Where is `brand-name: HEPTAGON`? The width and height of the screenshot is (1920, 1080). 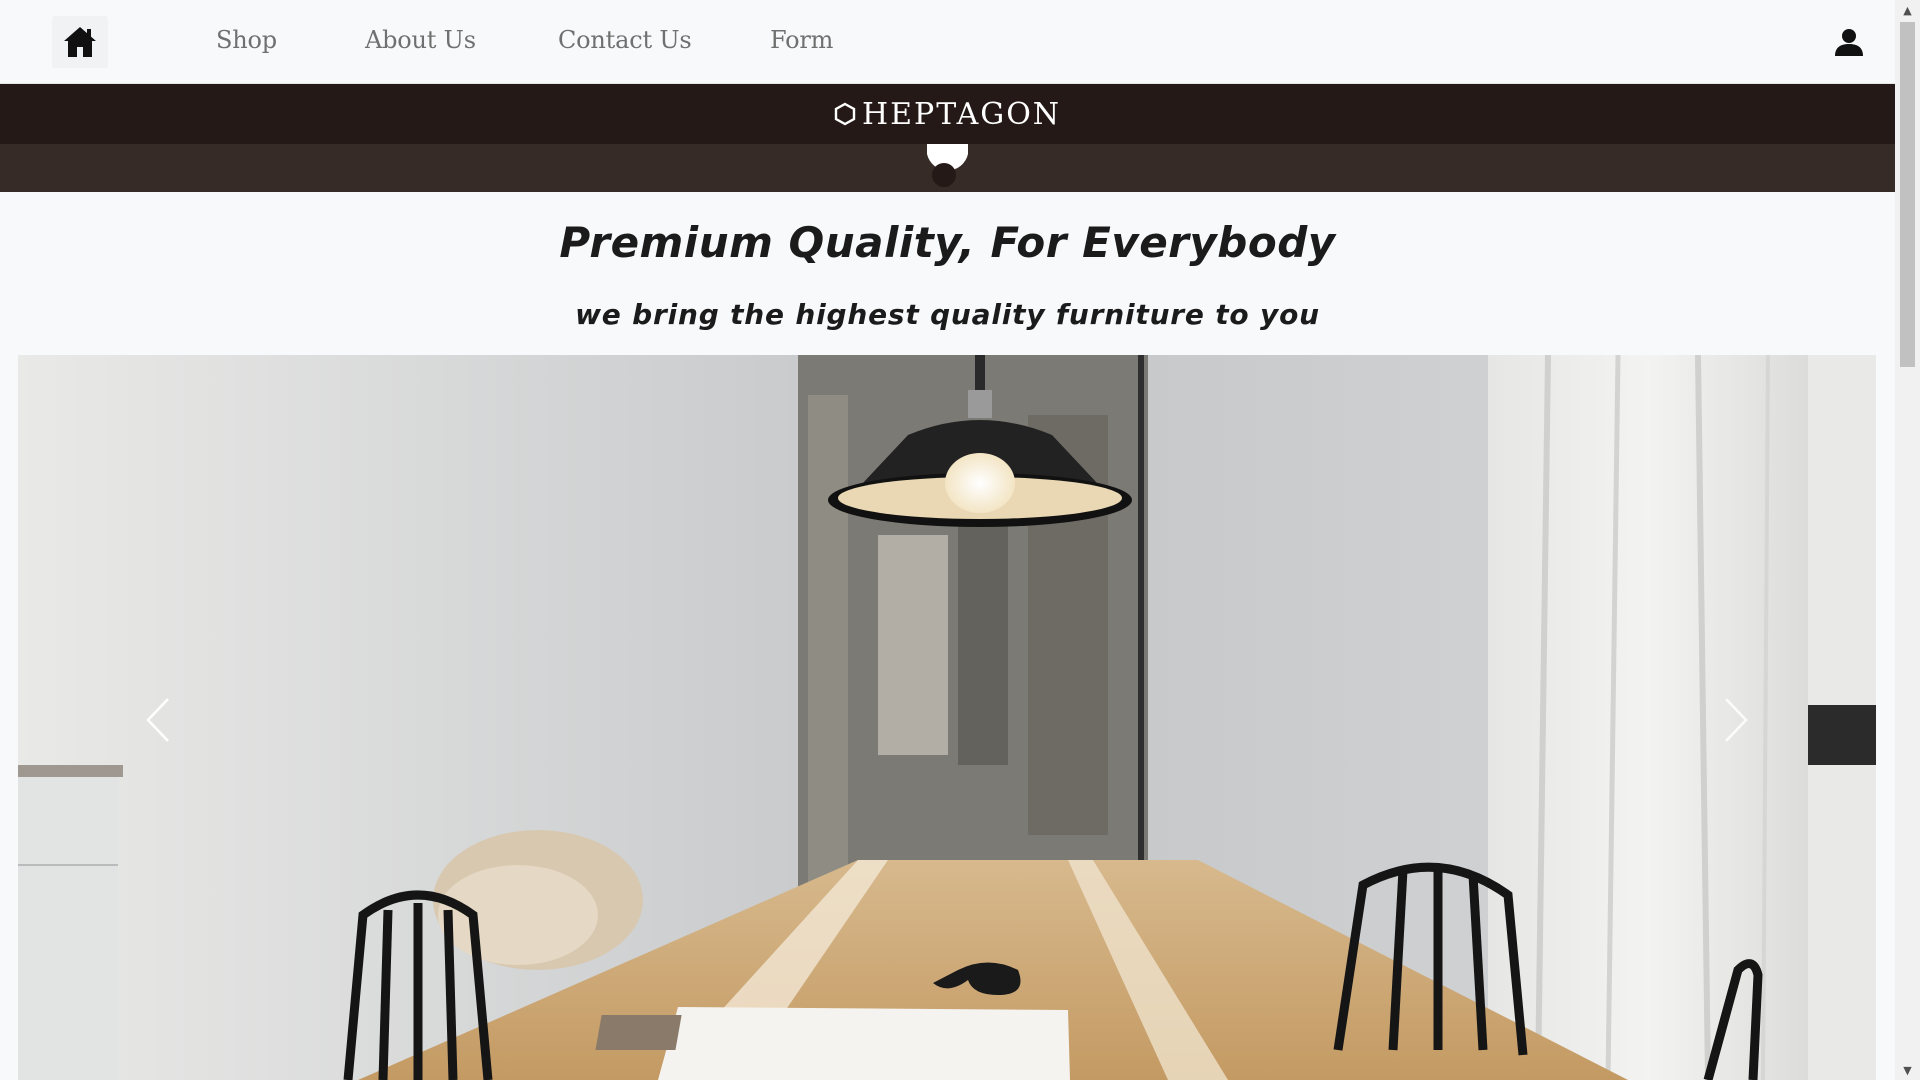
brand-name: HEPTAGON is located at coordinates (961, 114).